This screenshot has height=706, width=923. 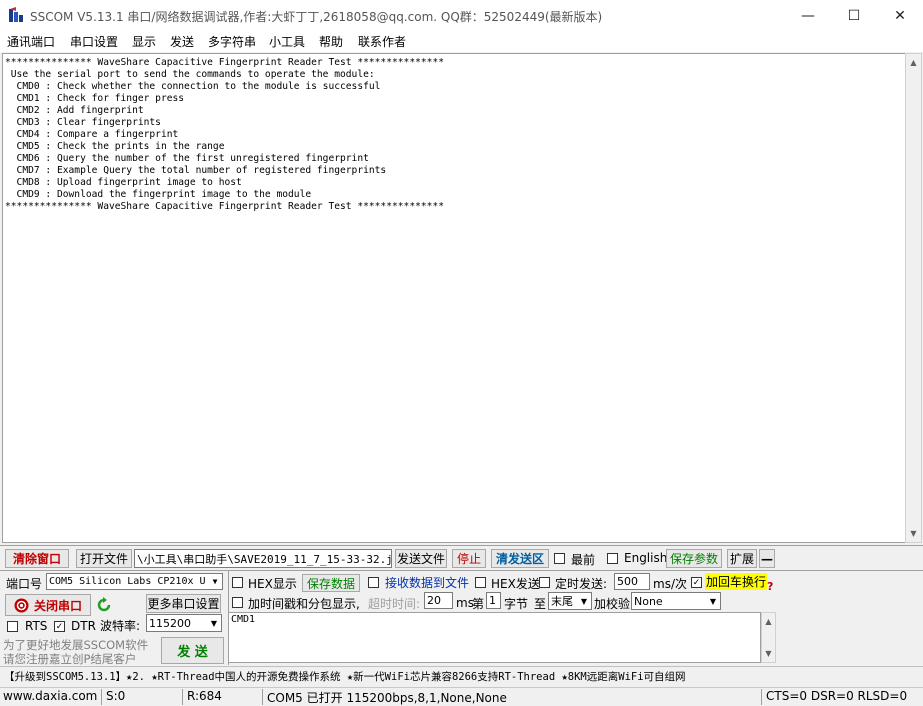 What do you see at coordinates (612, 558) in the screenshot?
I see `english-checkbox` at bounding box center [612, 558].